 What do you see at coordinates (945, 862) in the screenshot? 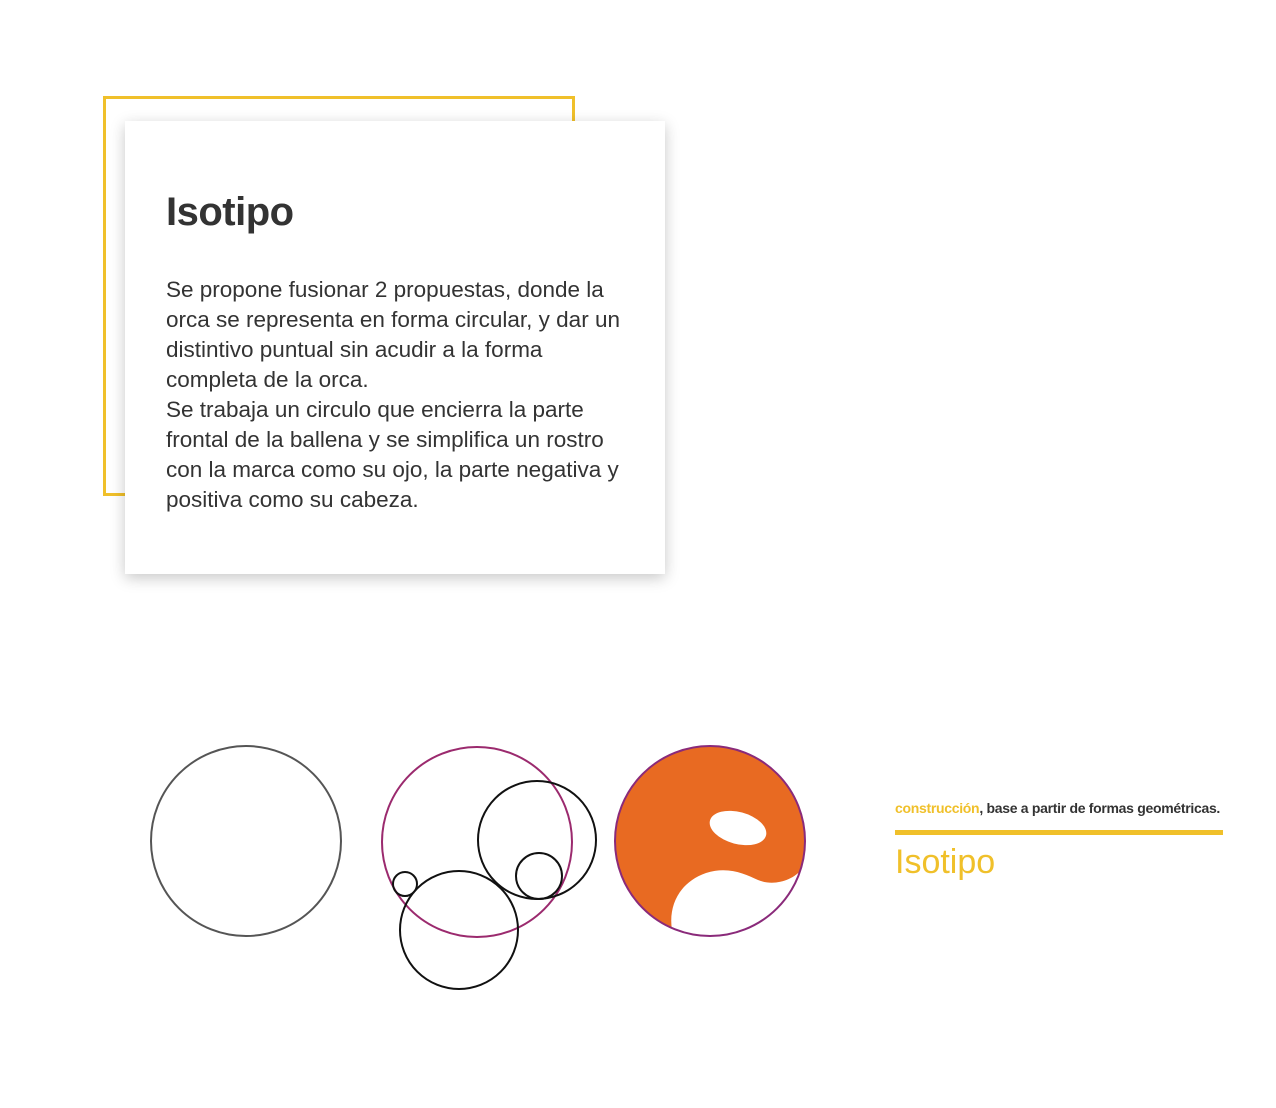
I see `caption-title: Isotipo` at bounding box center [945, 862].